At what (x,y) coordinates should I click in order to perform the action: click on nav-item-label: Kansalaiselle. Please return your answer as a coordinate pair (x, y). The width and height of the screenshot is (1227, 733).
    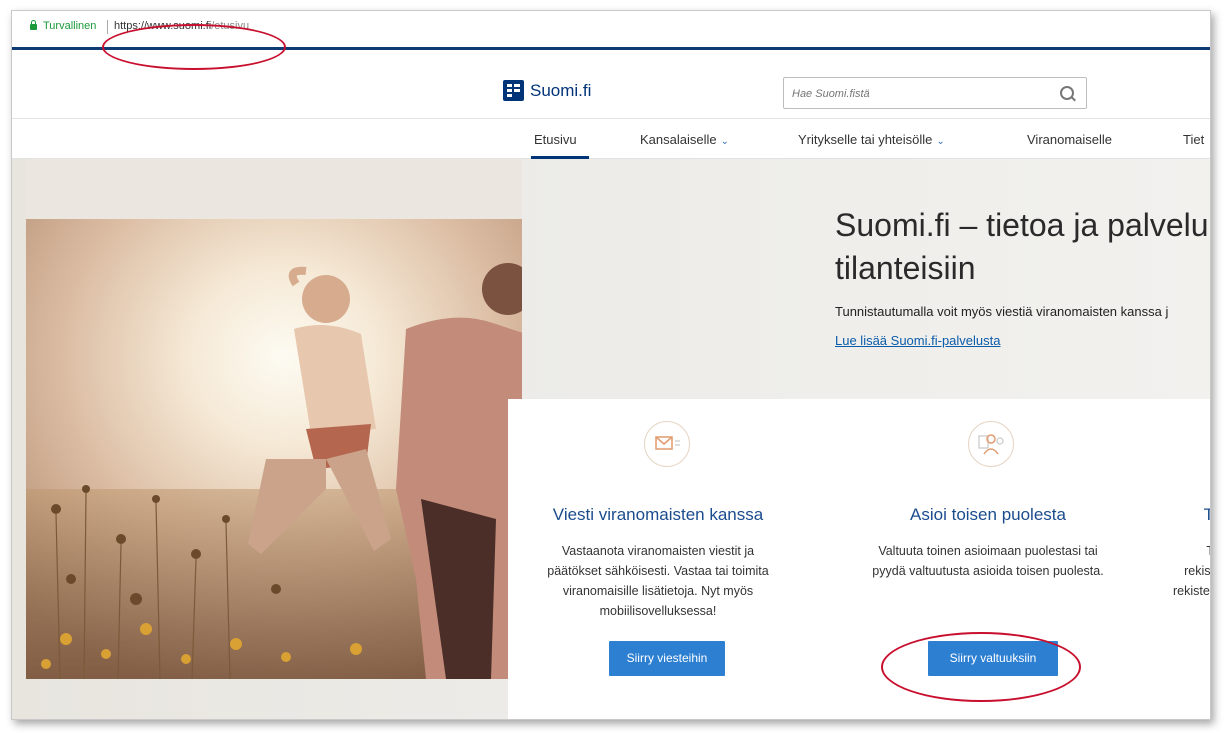
    Looking at the image, I should click on (678, 139).